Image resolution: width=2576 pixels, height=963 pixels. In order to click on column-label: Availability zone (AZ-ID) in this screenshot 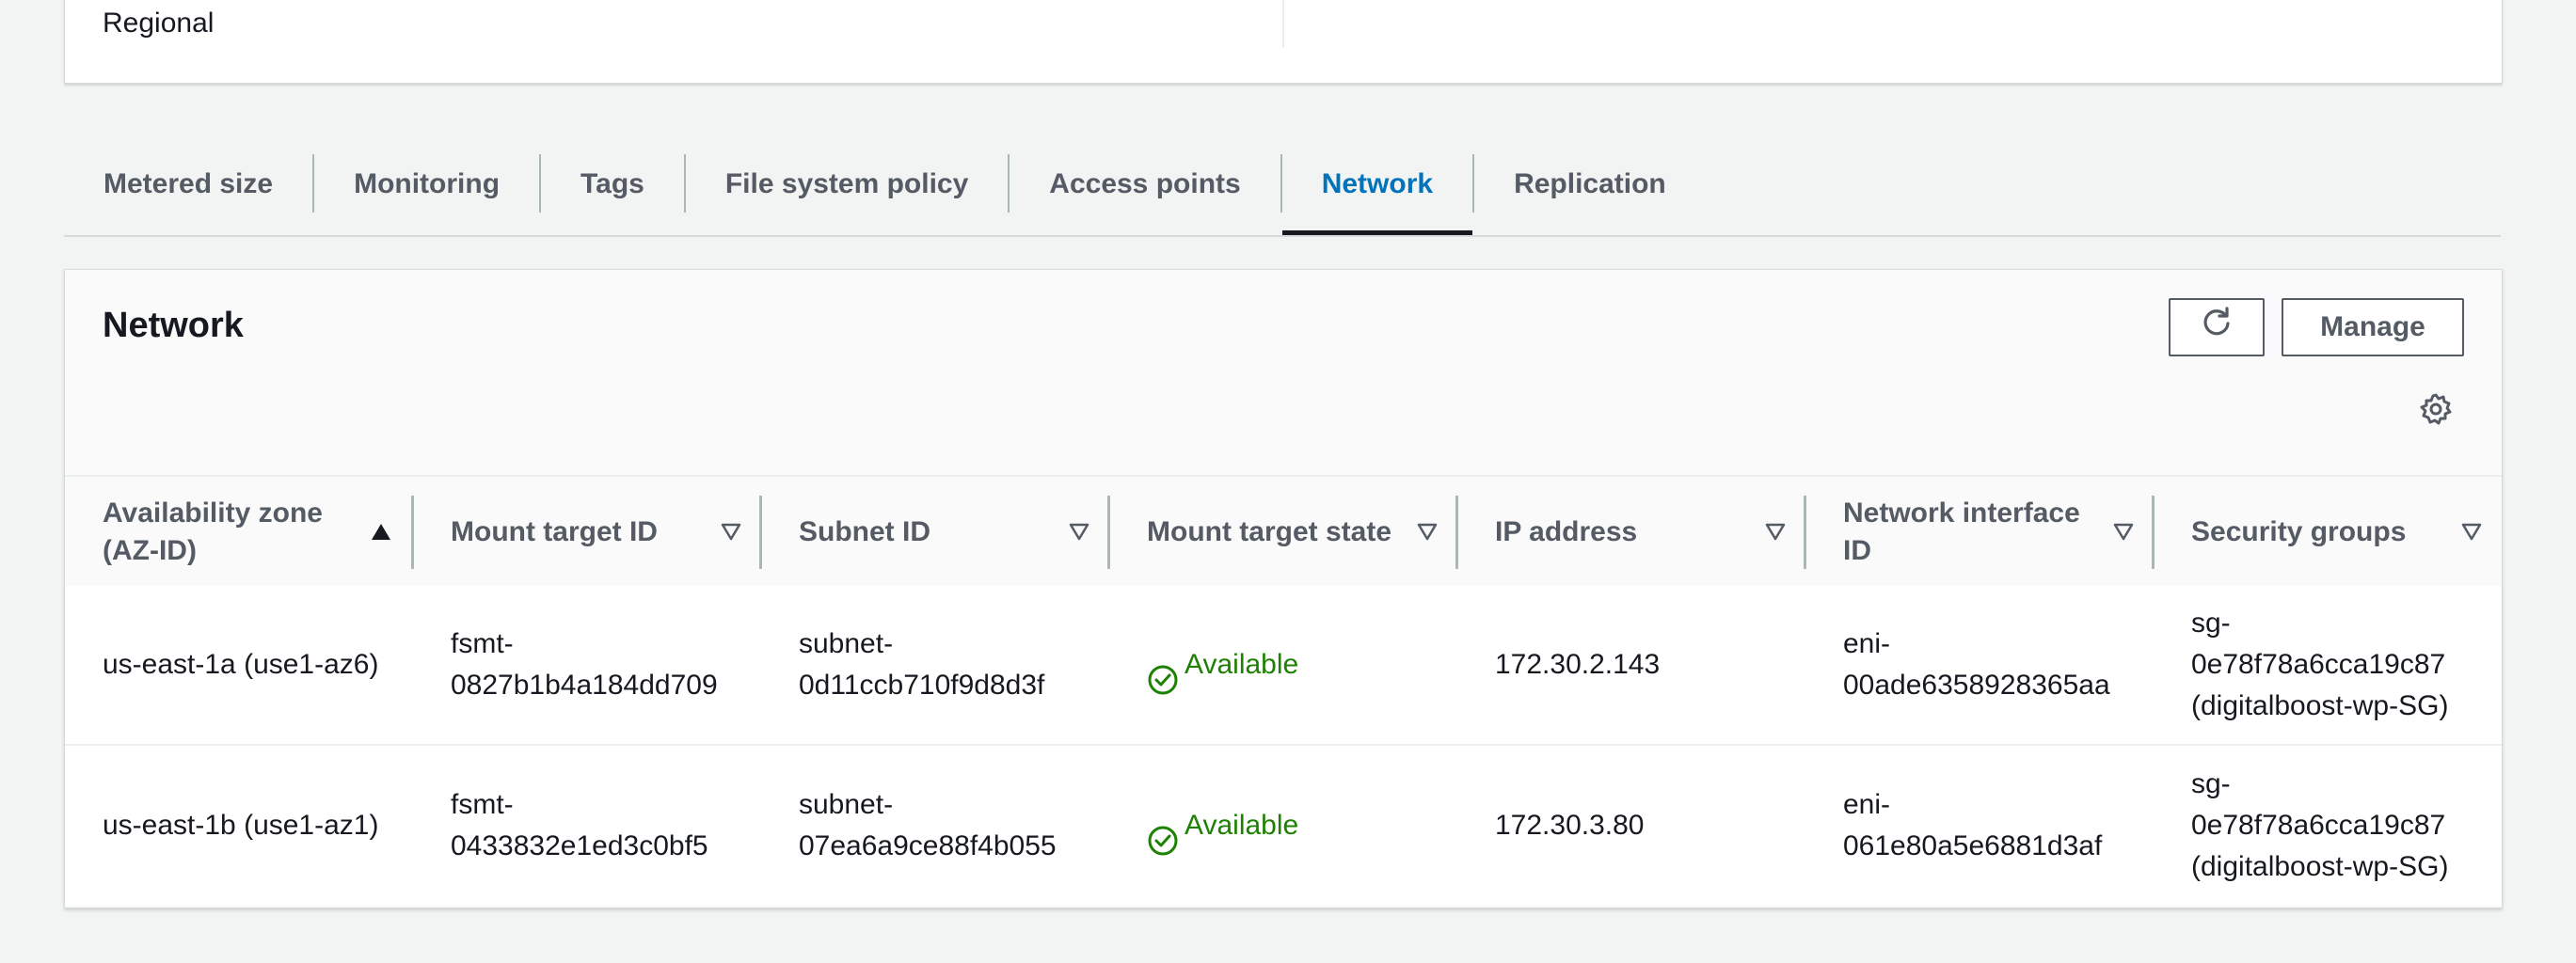, I will do `click(213, 531)`.